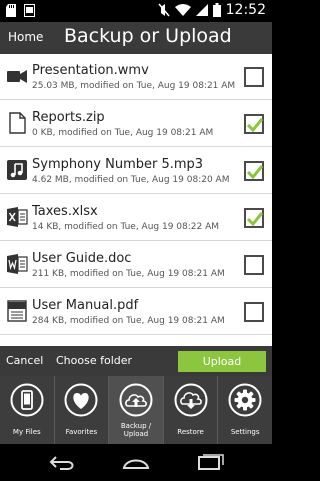  Describe the element at coordinates (65, 211) in the screenshot. I see `file-name: Taxes.xlsx` at that location.